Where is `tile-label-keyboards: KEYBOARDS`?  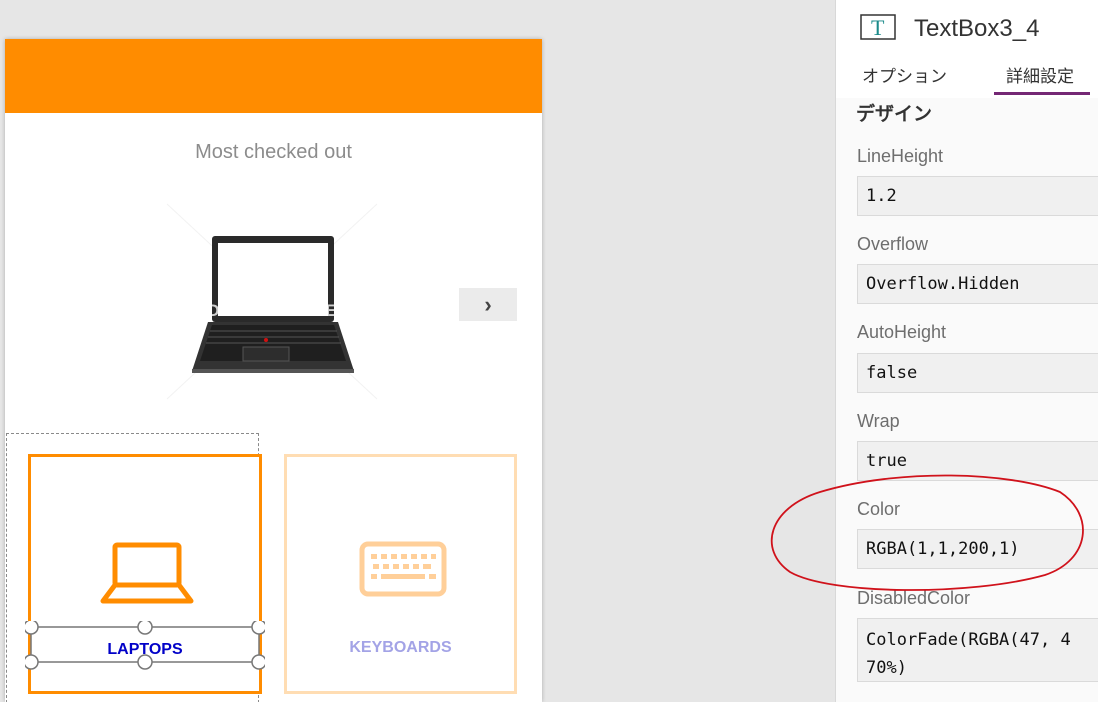
tile-label-keyboards: KEYBOARDS is located at coordinates (400, 647).